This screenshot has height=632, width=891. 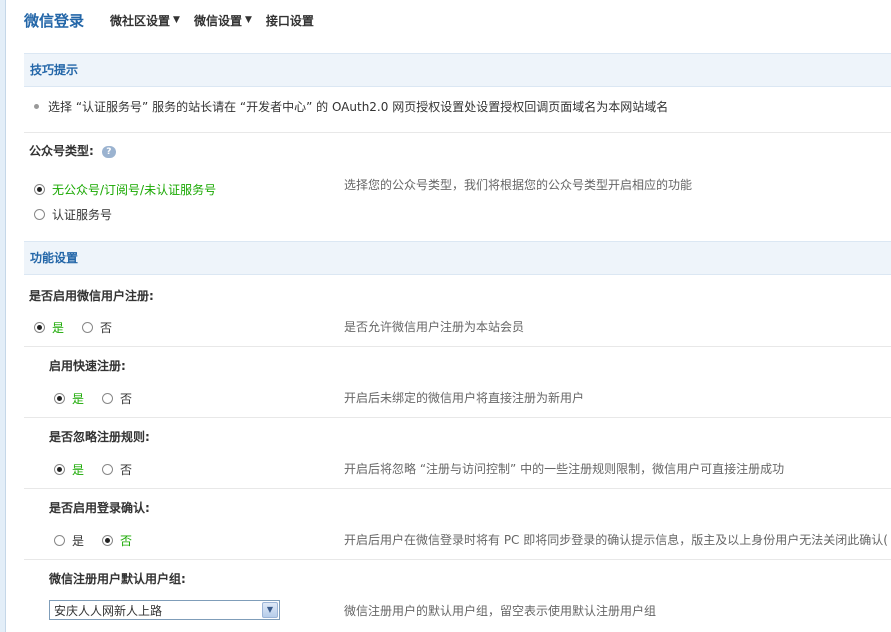 What do you see at coordinates (164, 610) in the screenshot?
I see `default-group-select: 安庆人人网新人上路 ▼` at bounding box center [164, 610].